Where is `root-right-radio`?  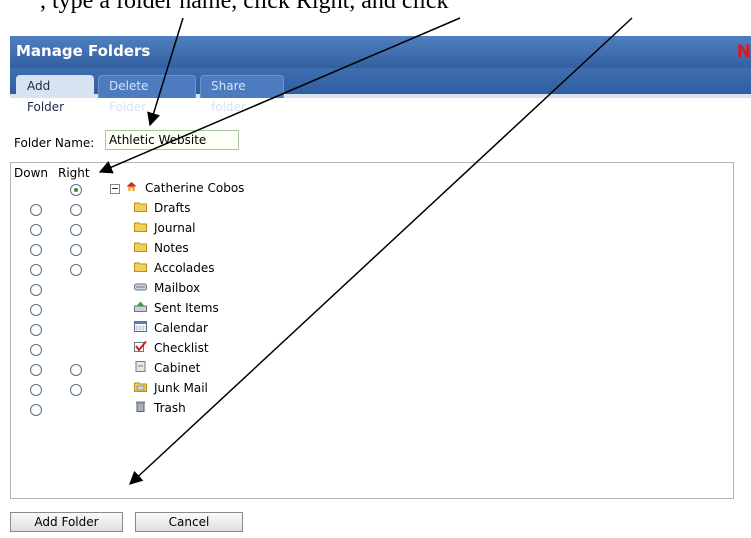 root-right-radio is located at coordinates (76, 190).